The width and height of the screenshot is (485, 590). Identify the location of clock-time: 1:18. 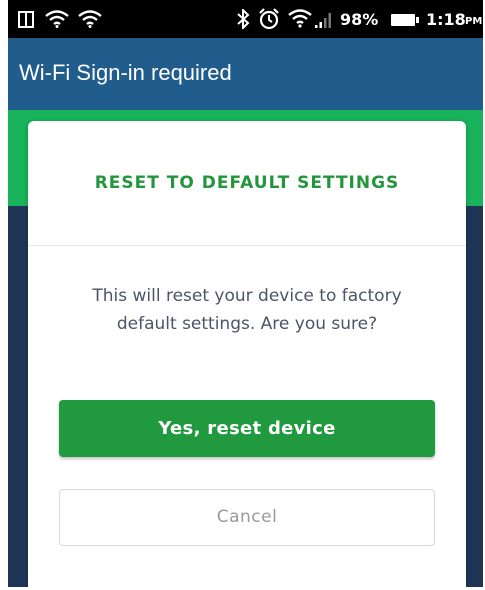
(446, 19).